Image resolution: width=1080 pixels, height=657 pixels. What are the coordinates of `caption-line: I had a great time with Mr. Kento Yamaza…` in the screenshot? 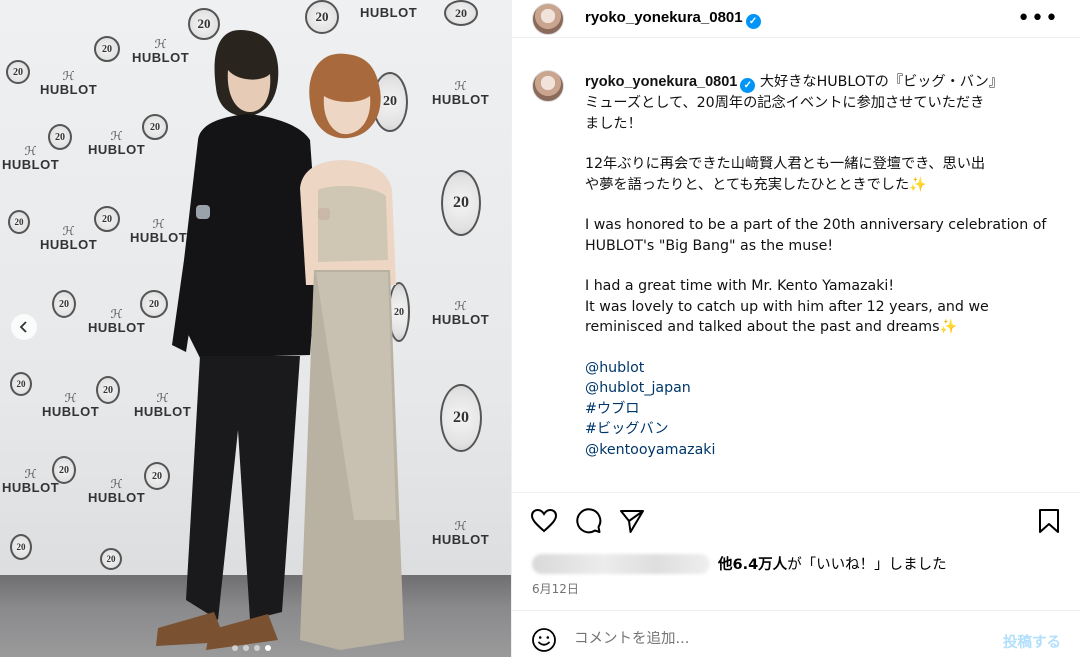 It's located at (740, 286).